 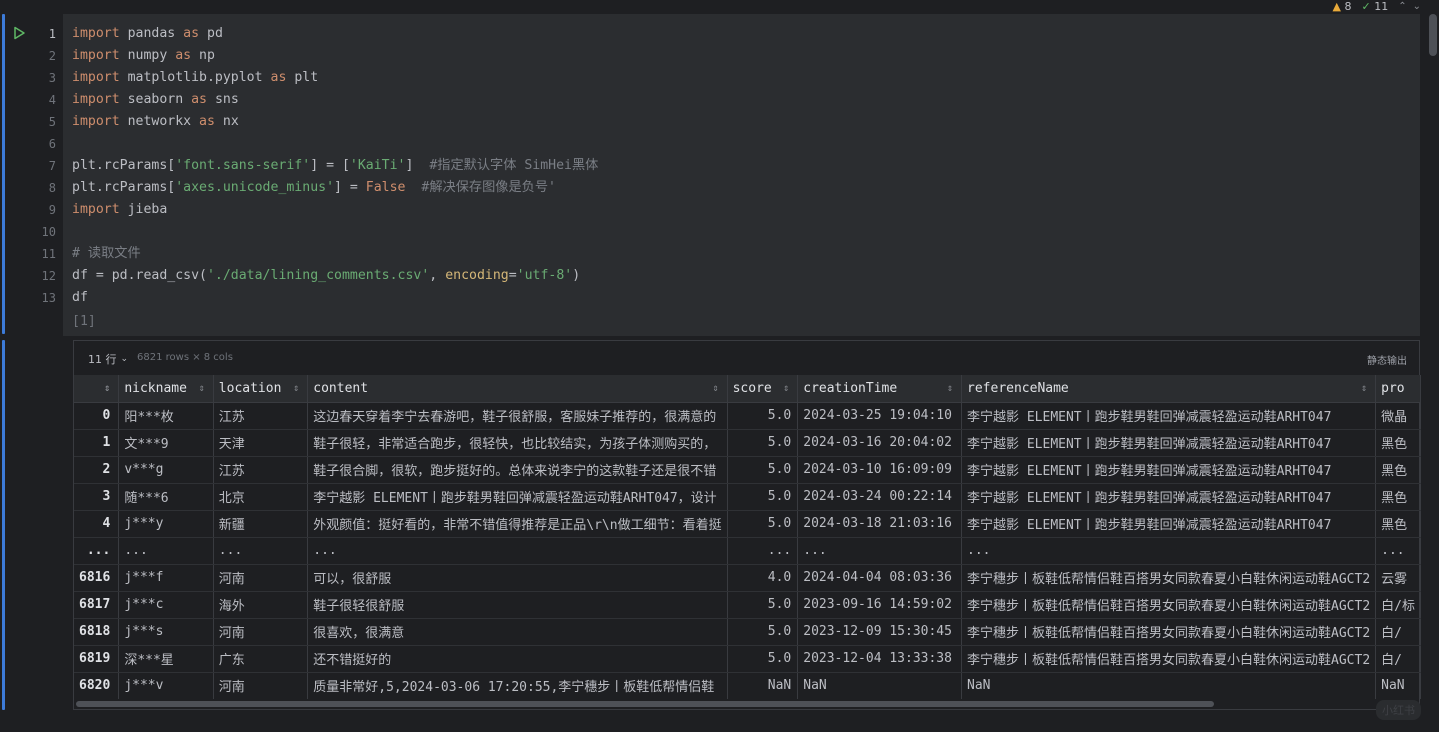 What do you see at coordinates (261, 497) in the screenshot?
I see `table-cell: 北京` at bounding box center [261, 497].